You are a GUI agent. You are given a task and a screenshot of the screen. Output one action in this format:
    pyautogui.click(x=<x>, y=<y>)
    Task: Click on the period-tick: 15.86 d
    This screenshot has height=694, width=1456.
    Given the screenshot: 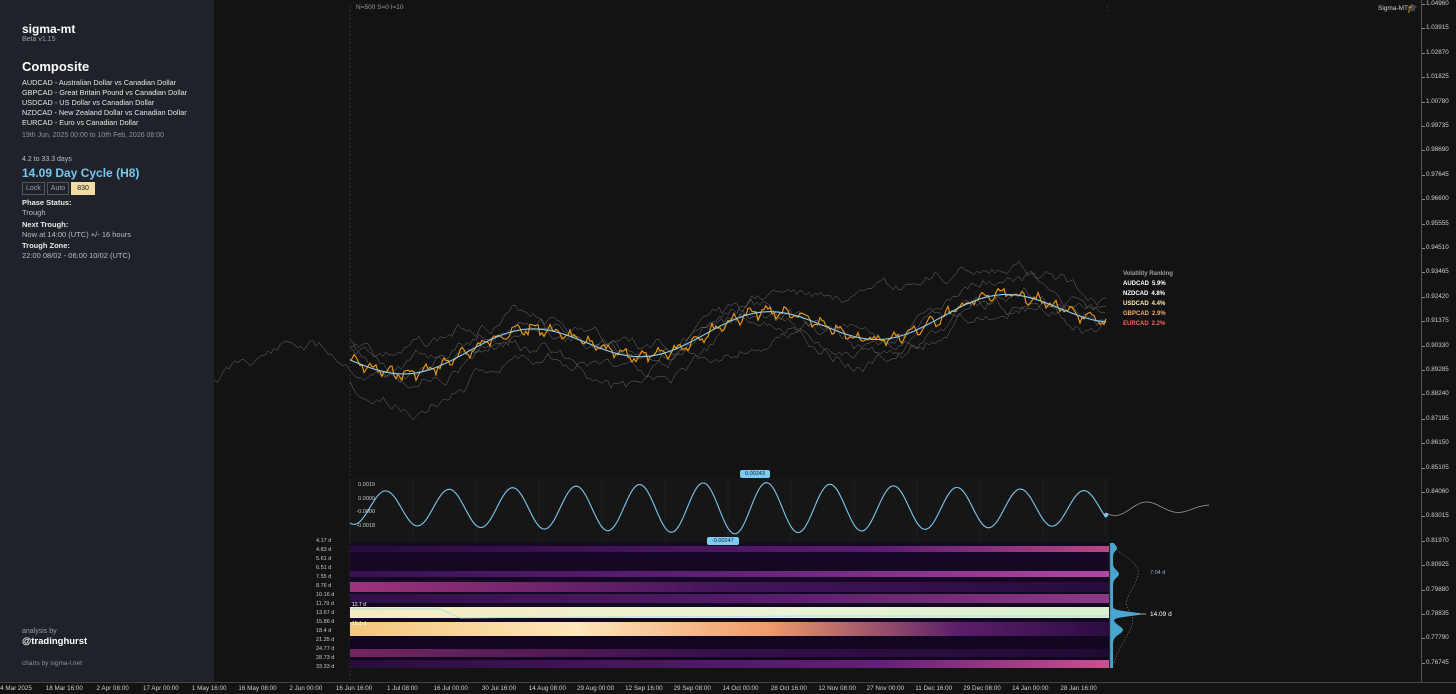 What is the action you would take?
    pyautogui.click(x=325, y=622)
    